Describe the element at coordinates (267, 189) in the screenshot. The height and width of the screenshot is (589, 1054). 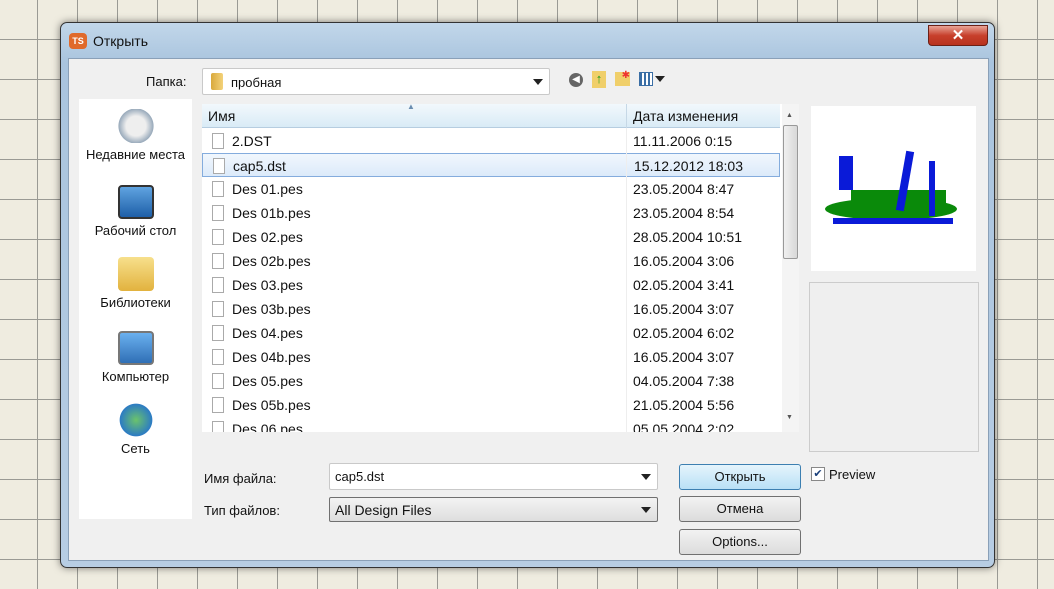
I see `file-name: Des 01.pes` at that location.